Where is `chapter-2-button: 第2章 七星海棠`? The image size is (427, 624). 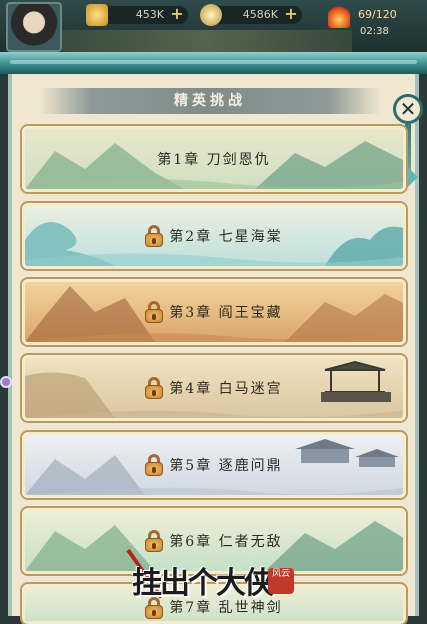
chapter-2-button: 第2章 七星海棠 is located at coordinates (214, 236).